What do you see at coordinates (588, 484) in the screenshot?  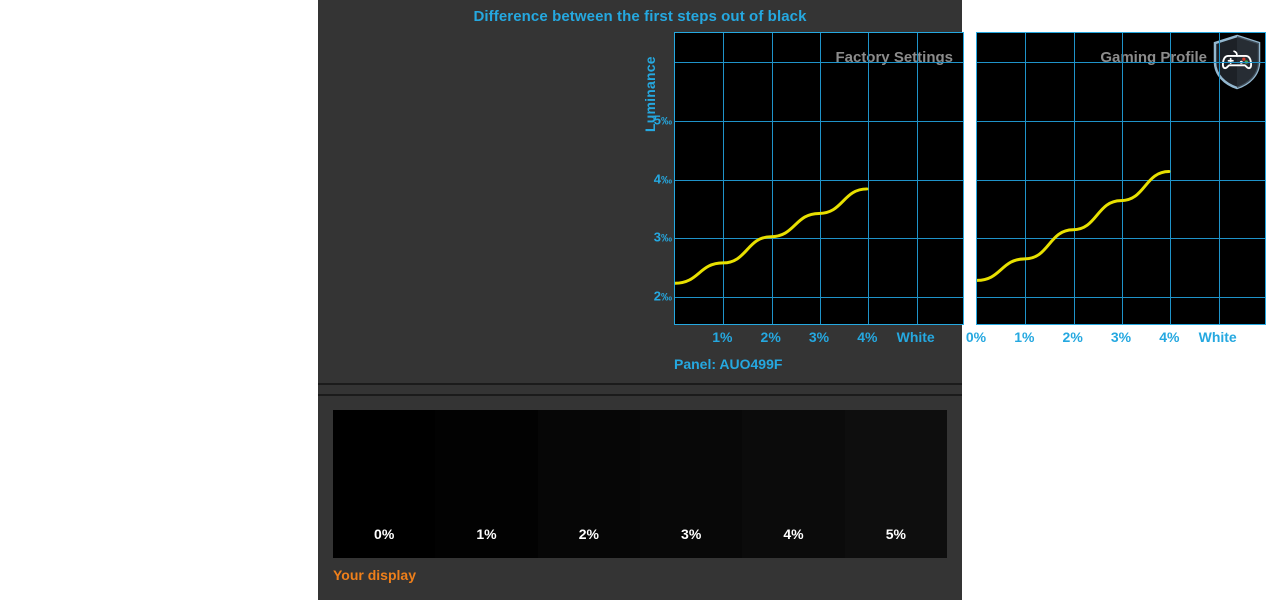 I see `gradient-patch: 2%` at bounding box center [588, 484].